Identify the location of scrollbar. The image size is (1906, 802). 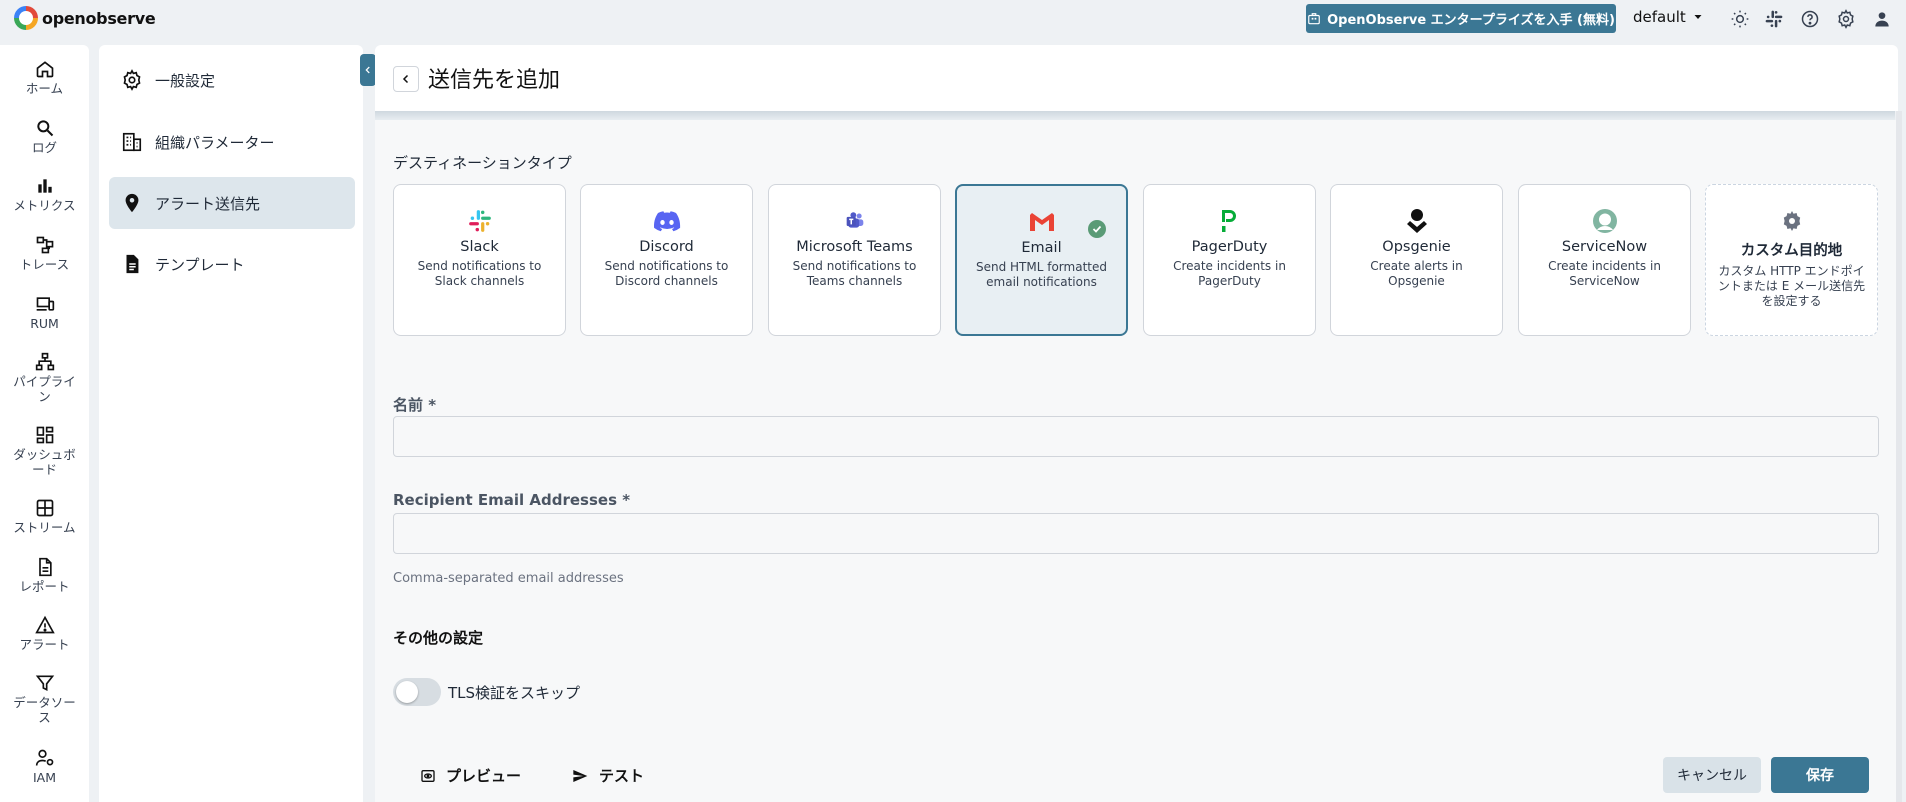
(1899, 456).